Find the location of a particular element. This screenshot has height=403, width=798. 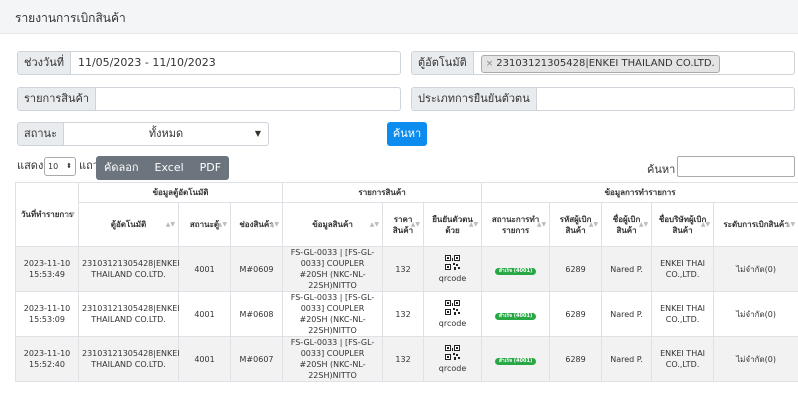

confirm-type-input is located at coordinates (665, 99).